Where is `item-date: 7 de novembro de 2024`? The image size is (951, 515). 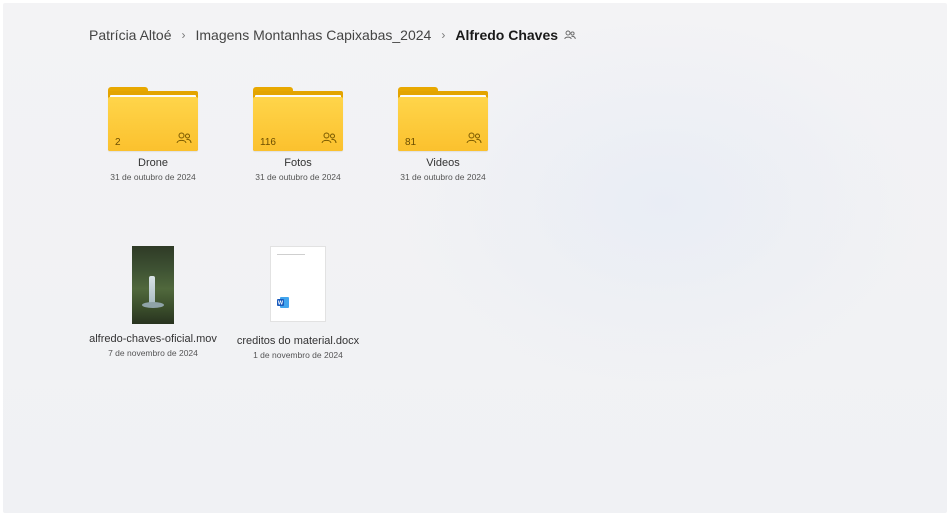
item-date: 7 de novembro de 2024 is located at coordinates (153, 353).